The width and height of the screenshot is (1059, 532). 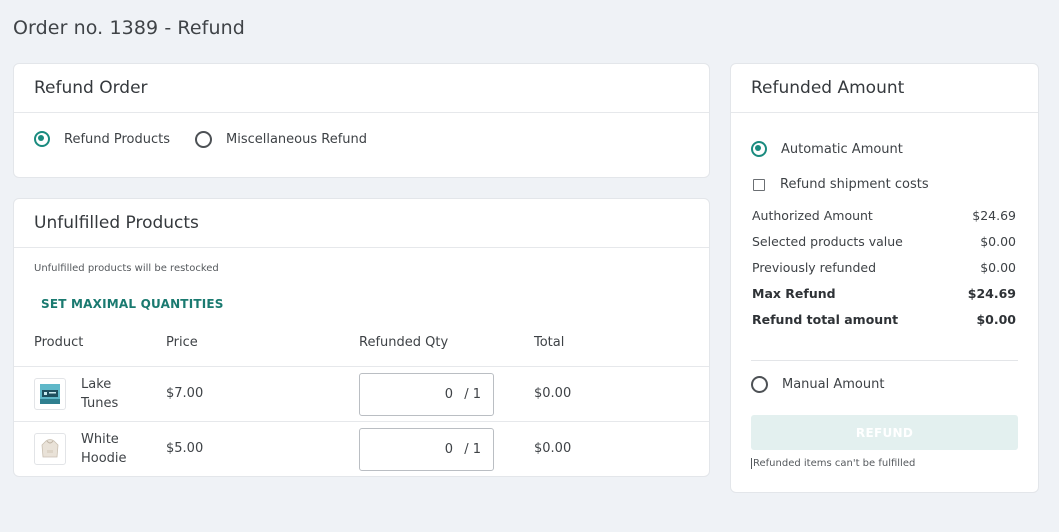 I want to click on manual-amount-label: Manual Amount, so click(x=833, y=384).